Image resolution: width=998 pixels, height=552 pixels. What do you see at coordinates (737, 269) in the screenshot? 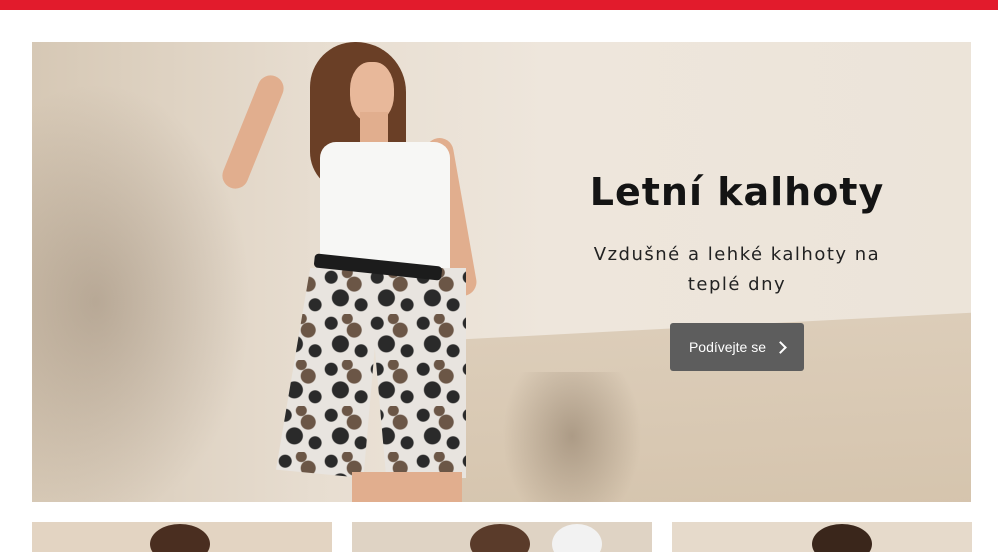
I see `hero-subtitle: Vzdušné a lehké kalhoty na teplé dny` at bounding box center [737, 269].